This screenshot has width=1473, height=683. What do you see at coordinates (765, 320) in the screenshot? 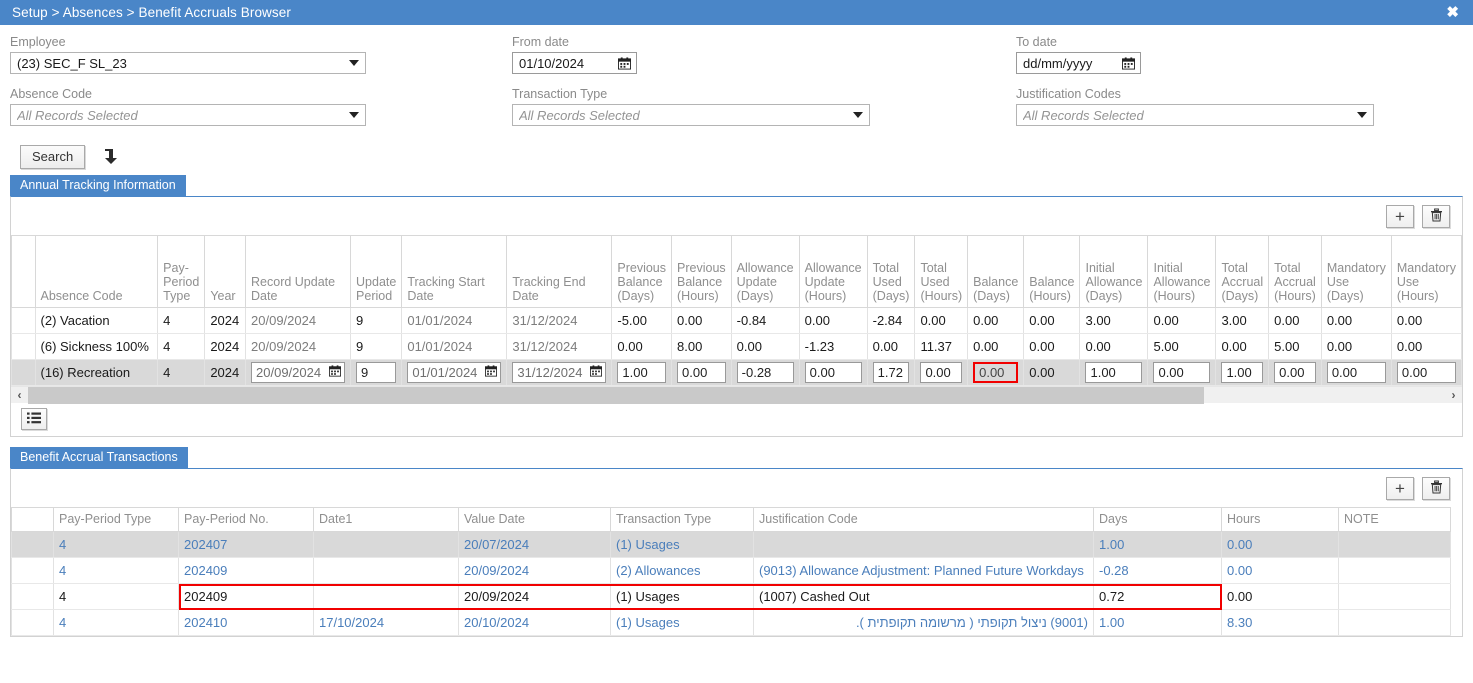
I see `annual-cell-10: -0.84` at bounding box center [765, 320].